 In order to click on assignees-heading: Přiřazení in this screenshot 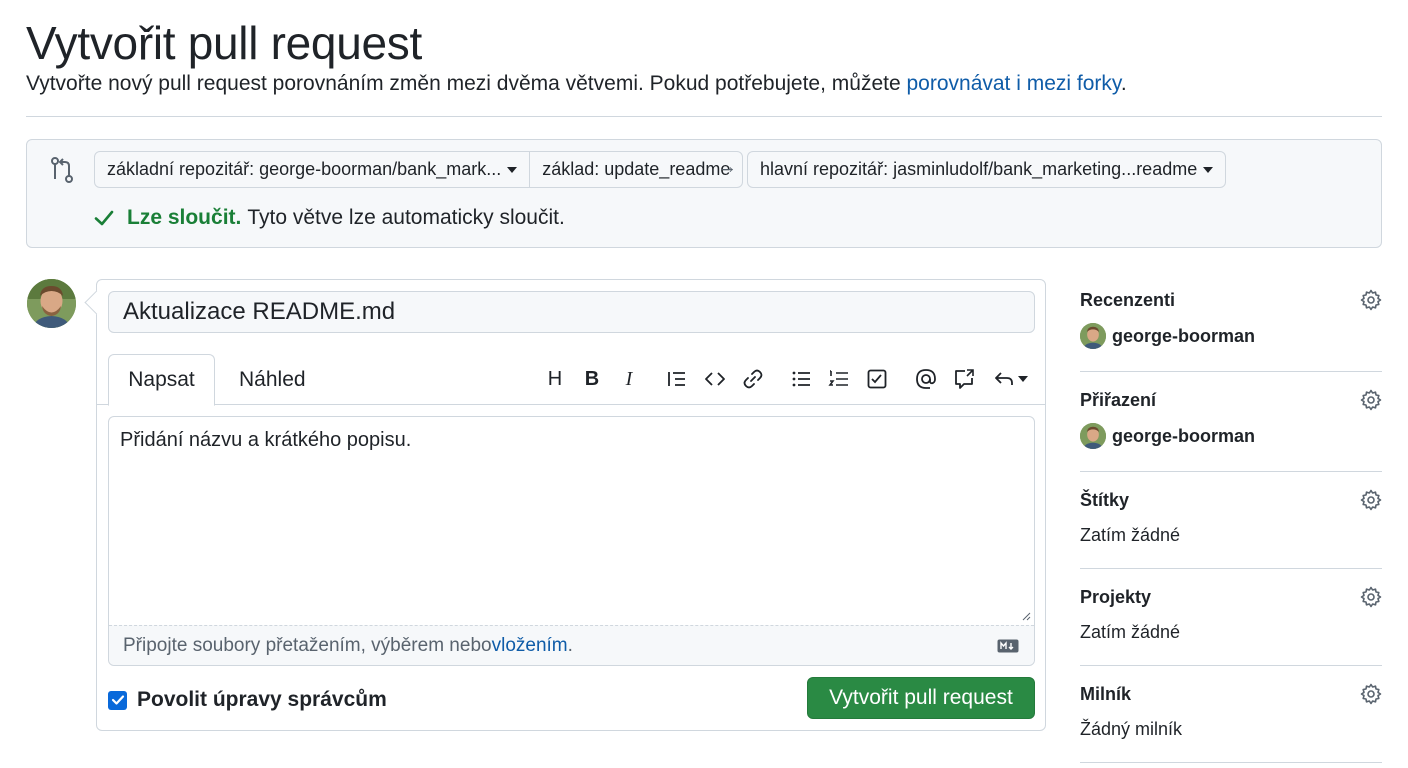, I will do `click(1118, 400)`.